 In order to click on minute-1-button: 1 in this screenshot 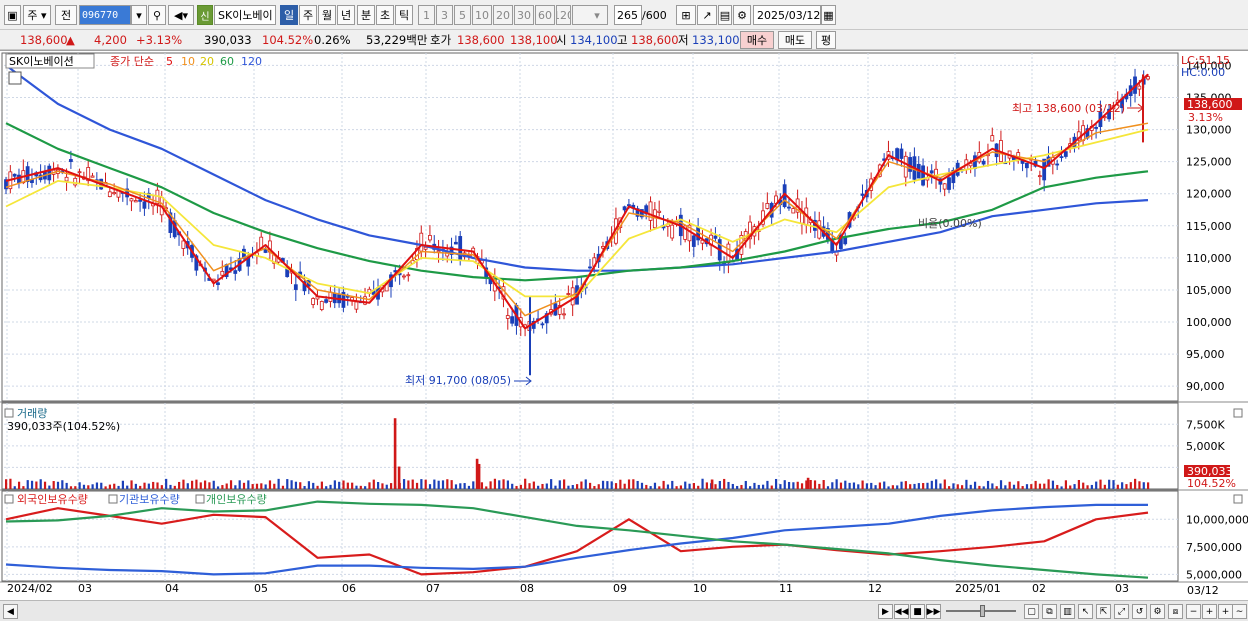, I will do `click(426, 15)`.